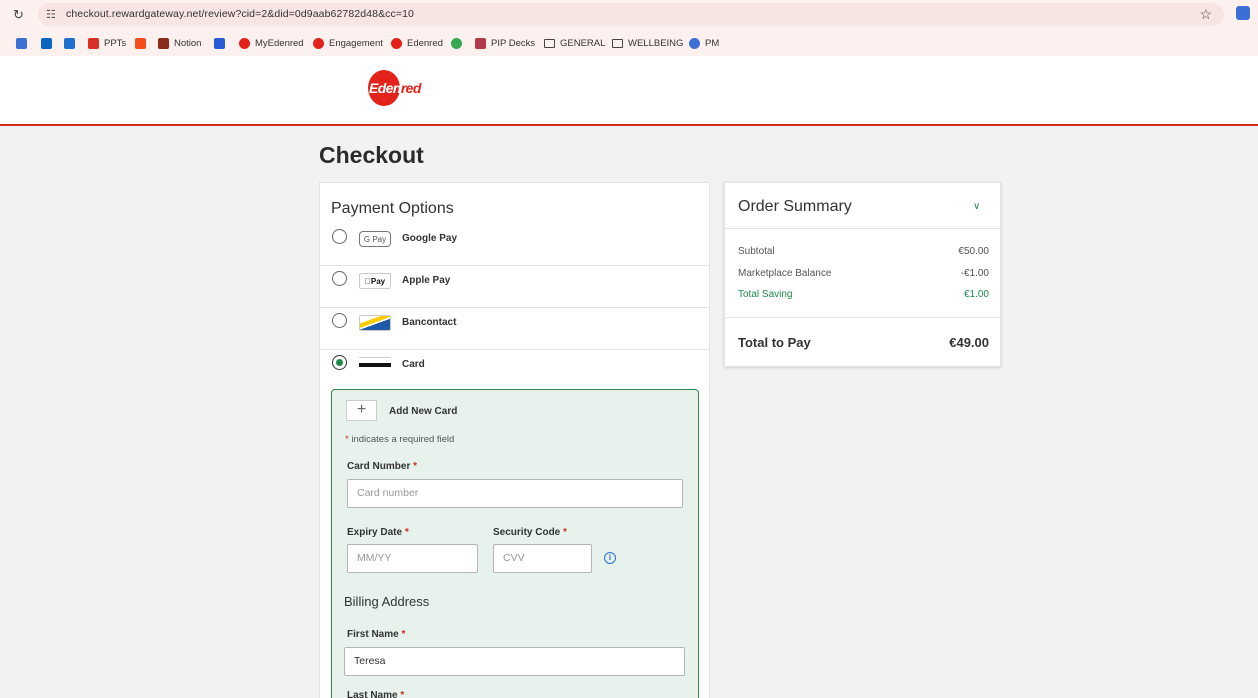  Describe the element at coordinates (375, 365) in the screenshot. I see `card-icon` at that location.